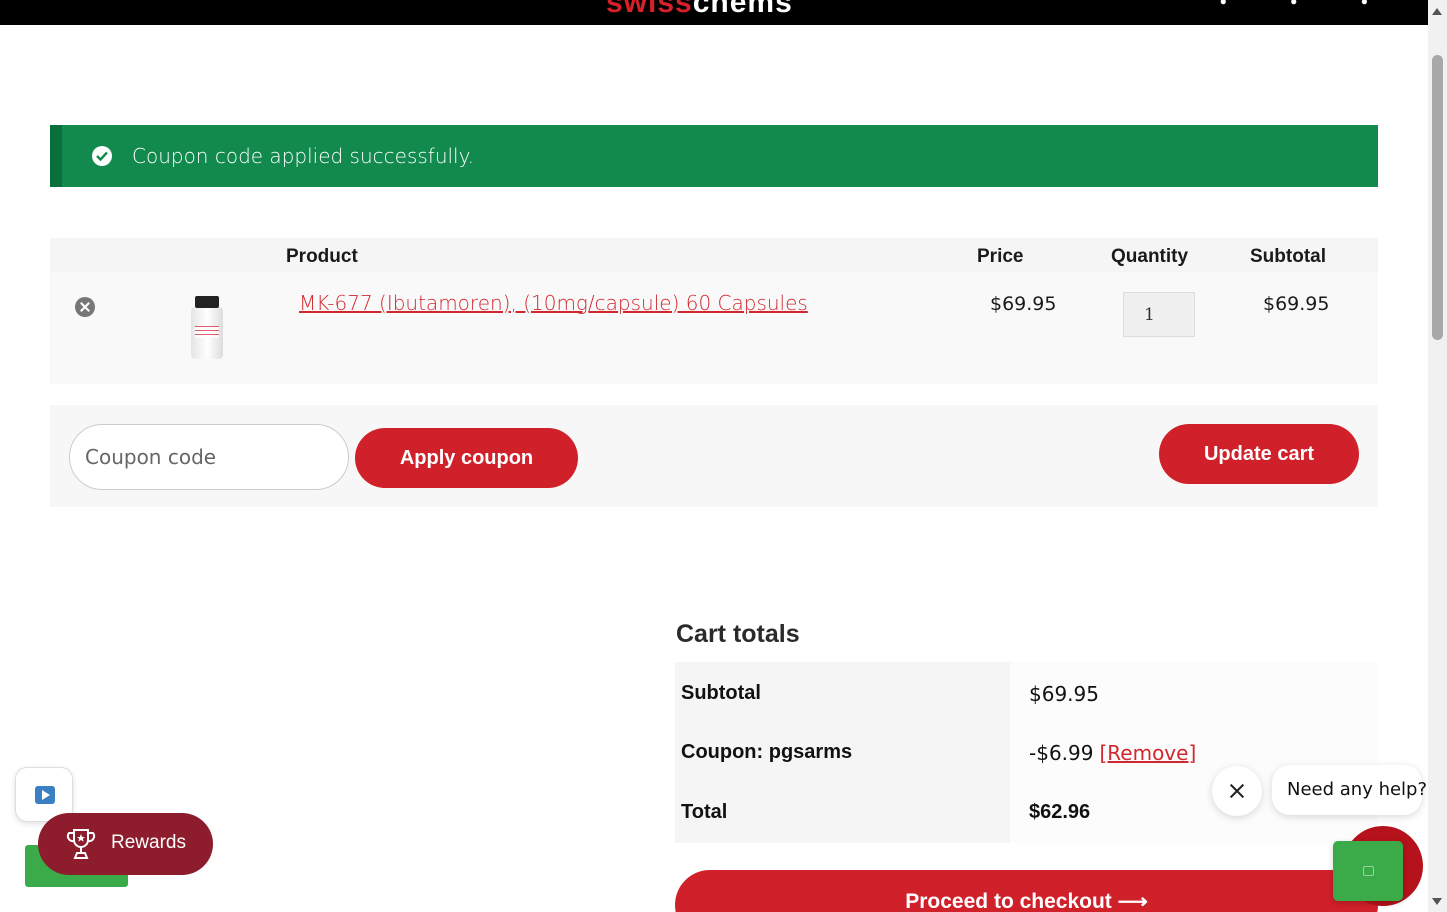 The height and width of the screenshot is (912, 1447). What do you see at coordinates (1296, 304) in the screenshot?
I see `item-subtotal: $69.95` at bounding box center [1296, 304].